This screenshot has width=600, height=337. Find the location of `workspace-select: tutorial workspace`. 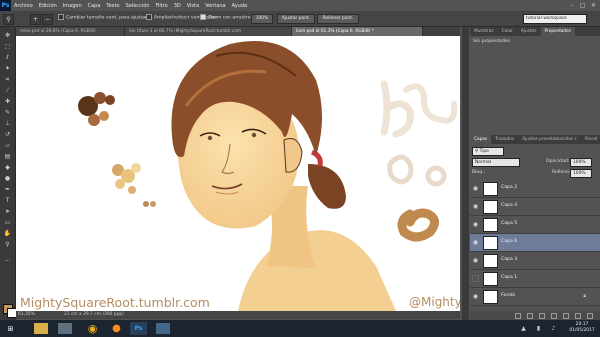

workspace-select: tutorial workspace is located at coordinates (555, 19).